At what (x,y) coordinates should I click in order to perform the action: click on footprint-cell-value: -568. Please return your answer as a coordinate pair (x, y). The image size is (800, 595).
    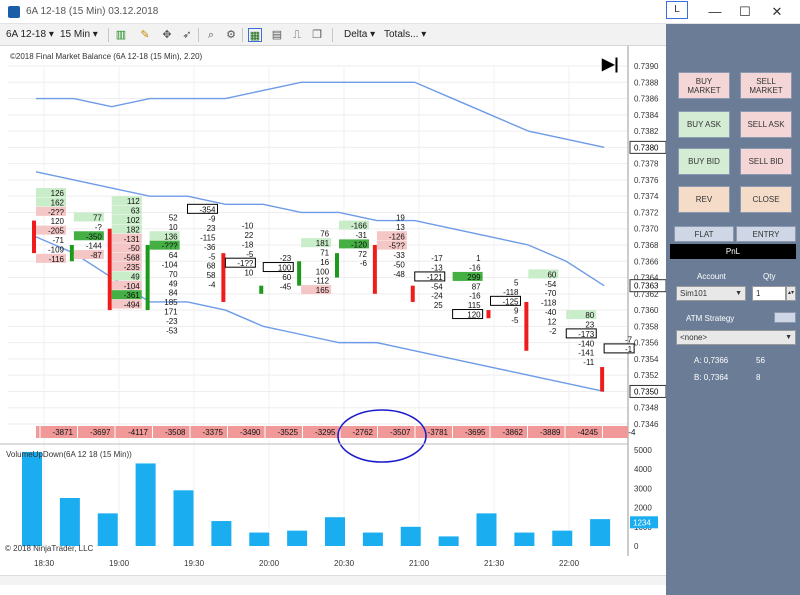
    Looking at the image, I should click on (132, 258).